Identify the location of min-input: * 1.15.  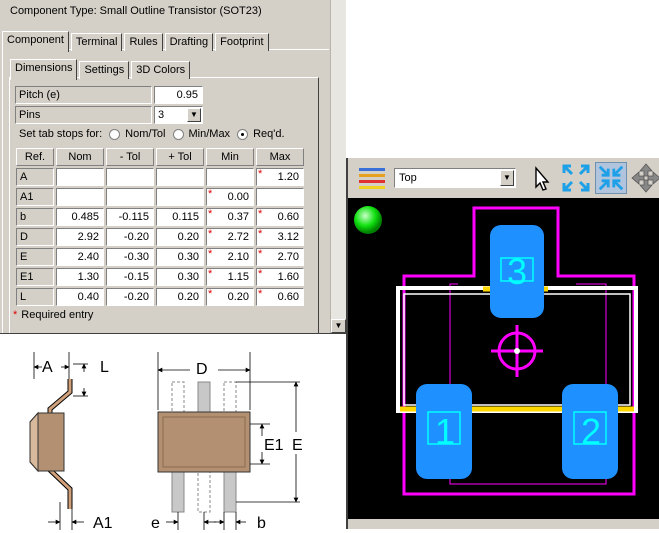
(230, 277).